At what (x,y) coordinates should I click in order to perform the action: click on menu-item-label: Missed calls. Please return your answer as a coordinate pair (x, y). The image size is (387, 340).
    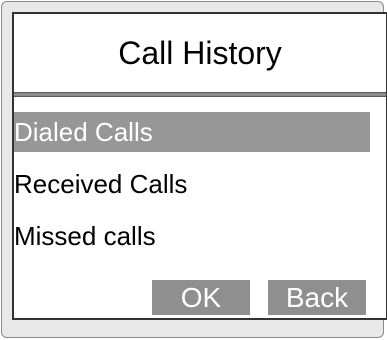
    Looking at the image, I should click on (85, 235).